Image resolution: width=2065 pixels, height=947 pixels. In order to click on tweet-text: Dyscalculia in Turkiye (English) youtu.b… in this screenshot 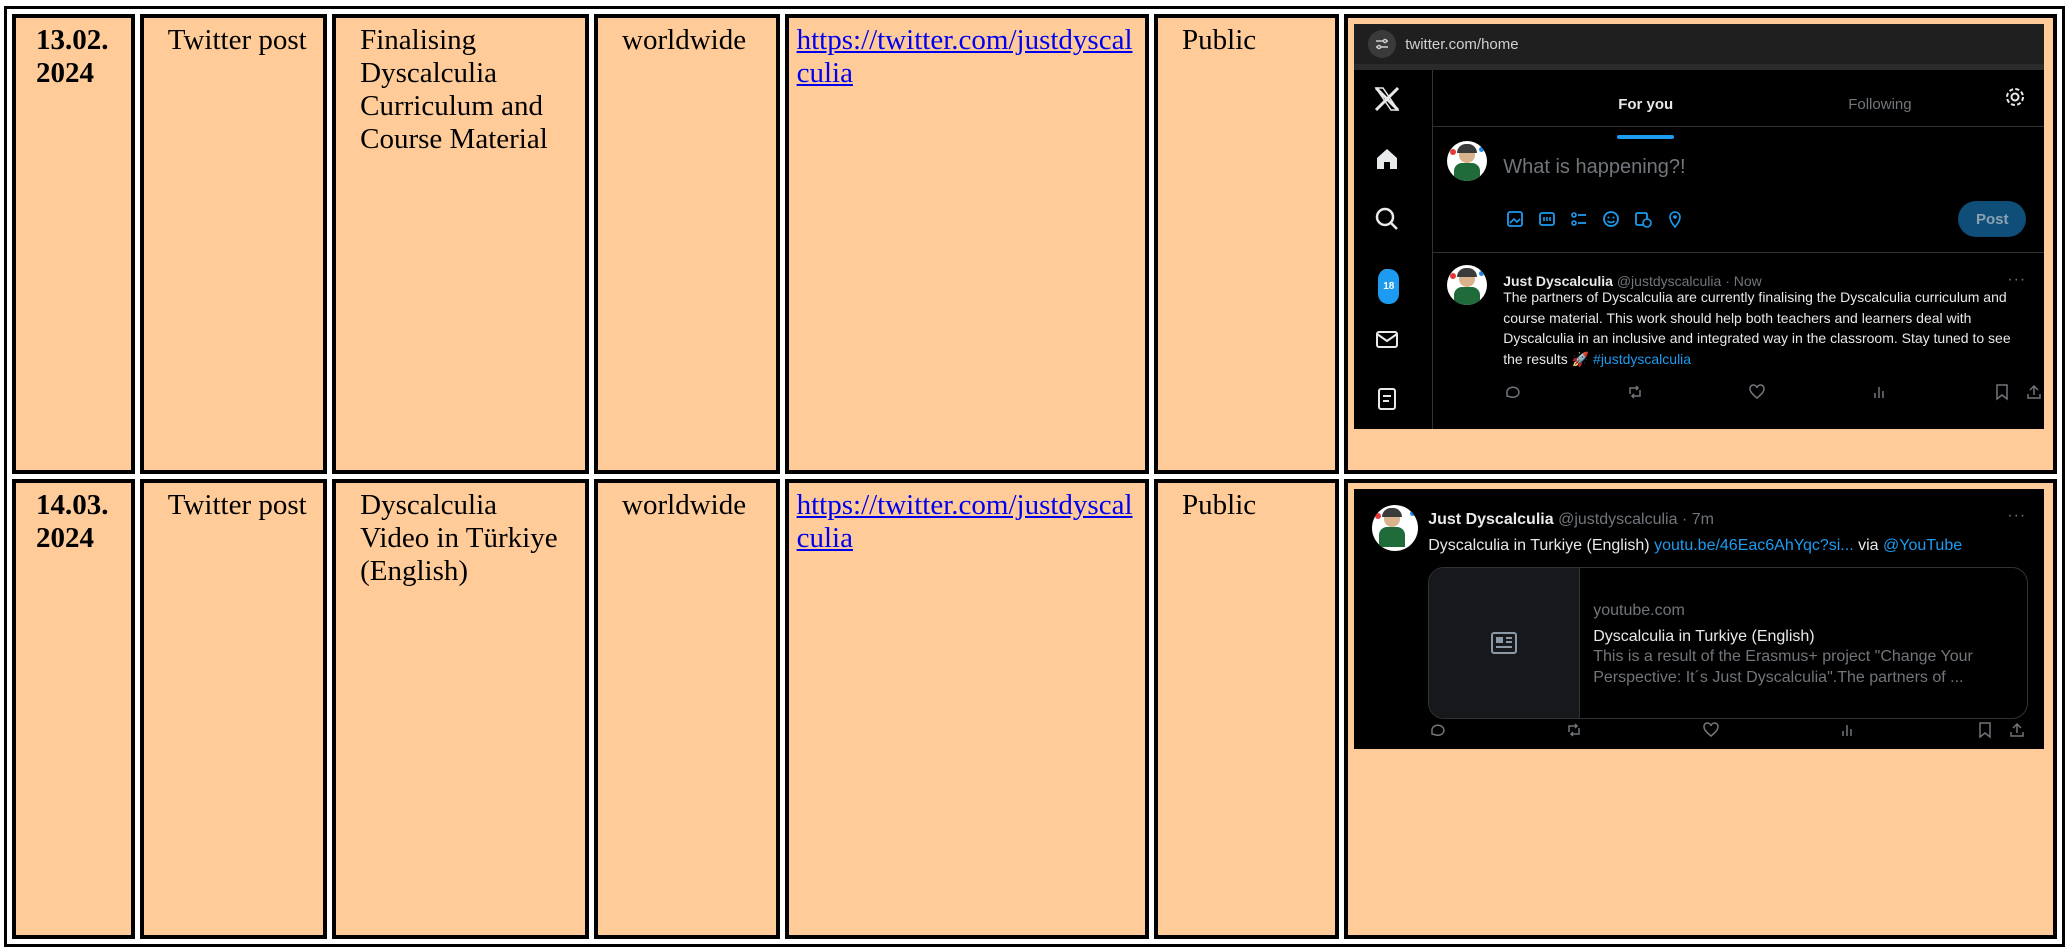, I will do `click(1695, 545)`.